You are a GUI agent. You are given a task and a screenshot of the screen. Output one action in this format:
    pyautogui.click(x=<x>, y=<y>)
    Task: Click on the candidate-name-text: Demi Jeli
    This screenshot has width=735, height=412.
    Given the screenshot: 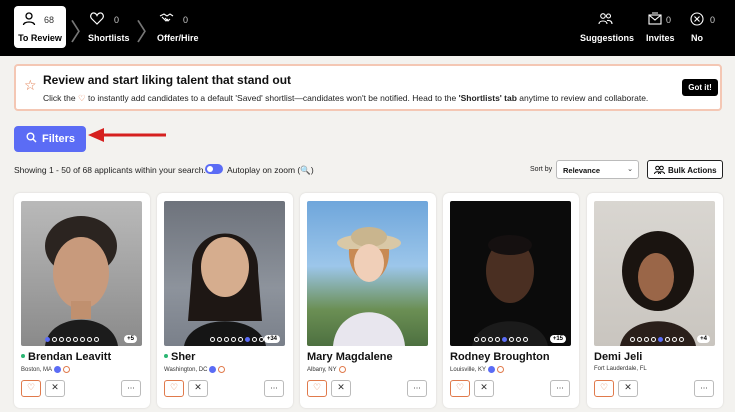 What is the action you would take?
    pyautogui.click(x=618, y=357)
    